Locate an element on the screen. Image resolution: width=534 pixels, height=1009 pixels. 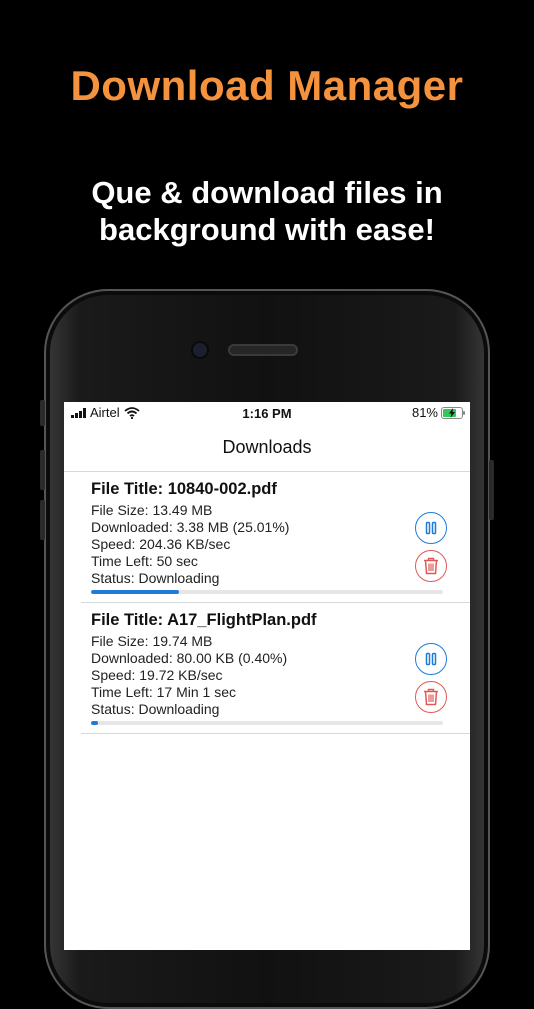
bolt-icon is located at coordinates (452, 412).